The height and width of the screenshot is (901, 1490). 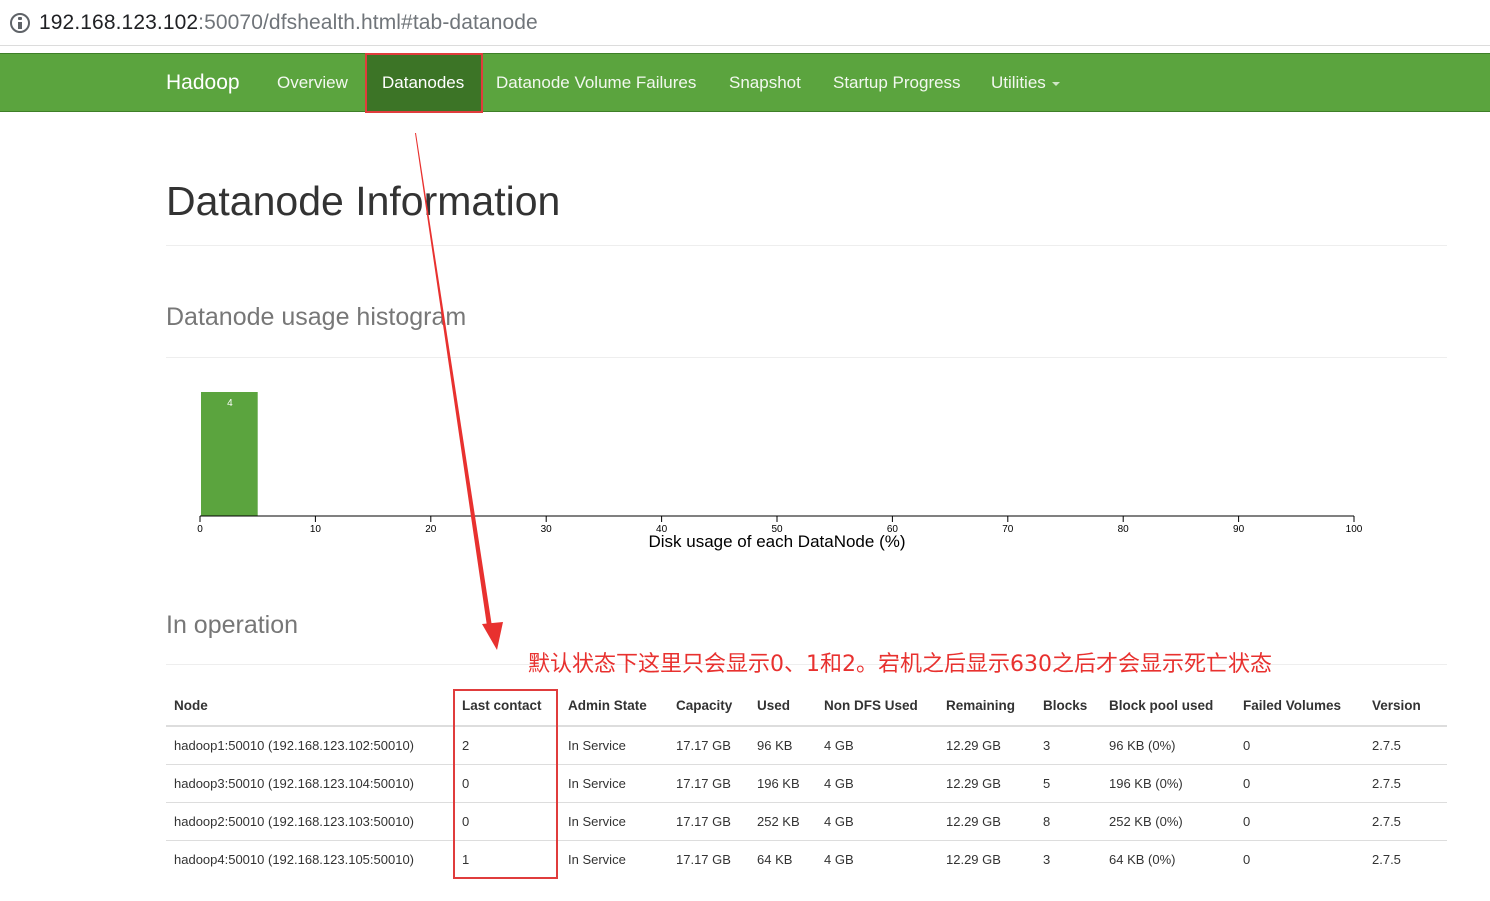 What do you see at coordinates (1354, 529) in the screenshot?
I see `x-tick-label: 100` at bounding box center [1354, 529].